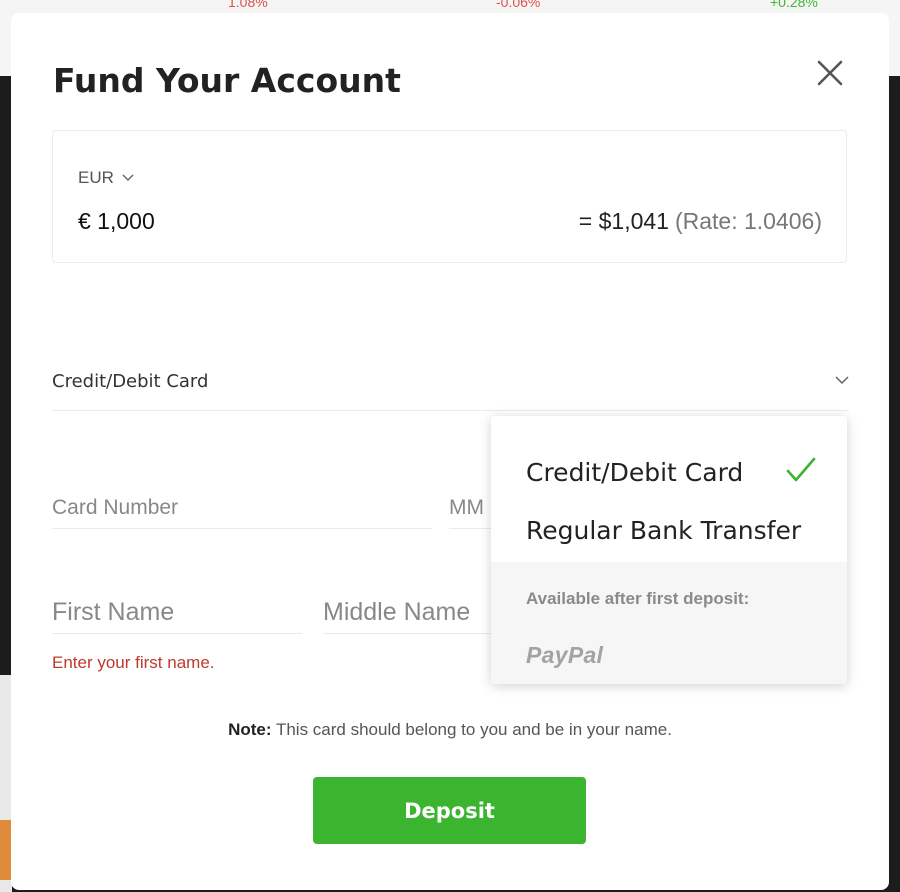 Image resolution: width=900 pixels, height=892 pixels. I want to click on option-bank-transfer: Regular Bank Transfer, so click(663, 530).